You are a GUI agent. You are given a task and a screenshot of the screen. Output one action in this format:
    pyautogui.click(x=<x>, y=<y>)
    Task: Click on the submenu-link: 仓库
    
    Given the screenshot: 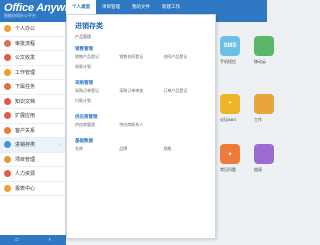 What is the action you would take?
    pyautogui.click(x=97, y=149)
    